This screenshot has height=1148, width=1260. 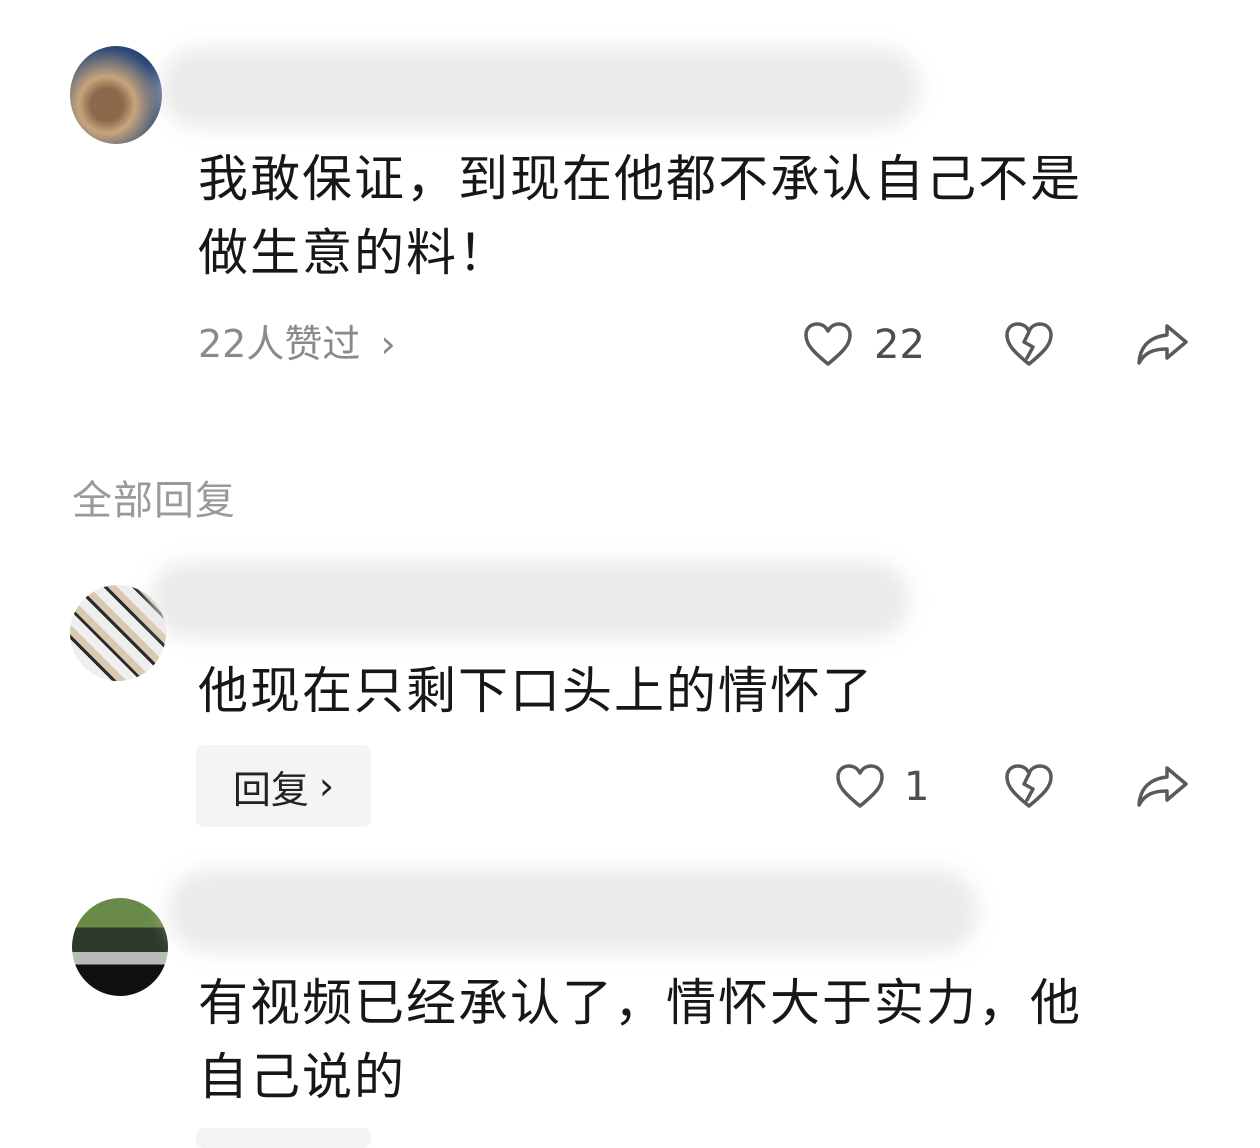 I want to click on reply-button: 回复 ›, so click(x=283, y=786).